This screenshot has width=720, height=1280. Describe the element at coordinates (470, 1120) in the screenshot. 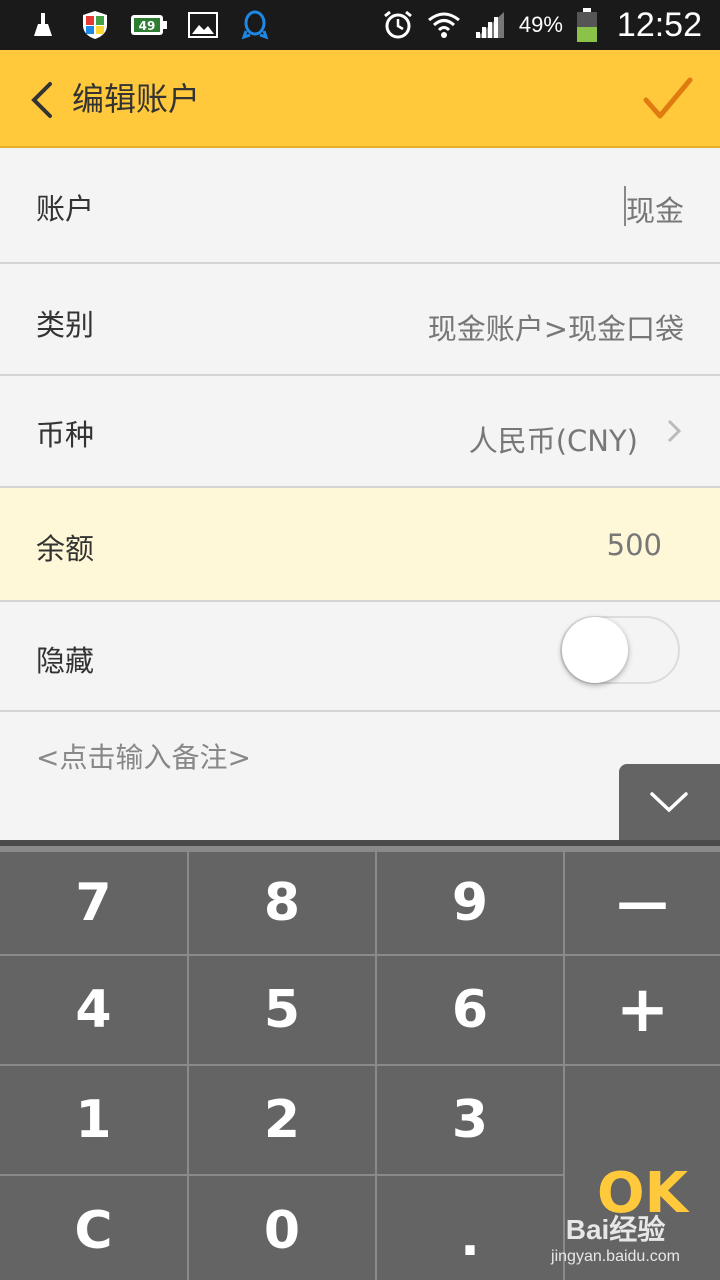

I see `key-3: 3` at that location.